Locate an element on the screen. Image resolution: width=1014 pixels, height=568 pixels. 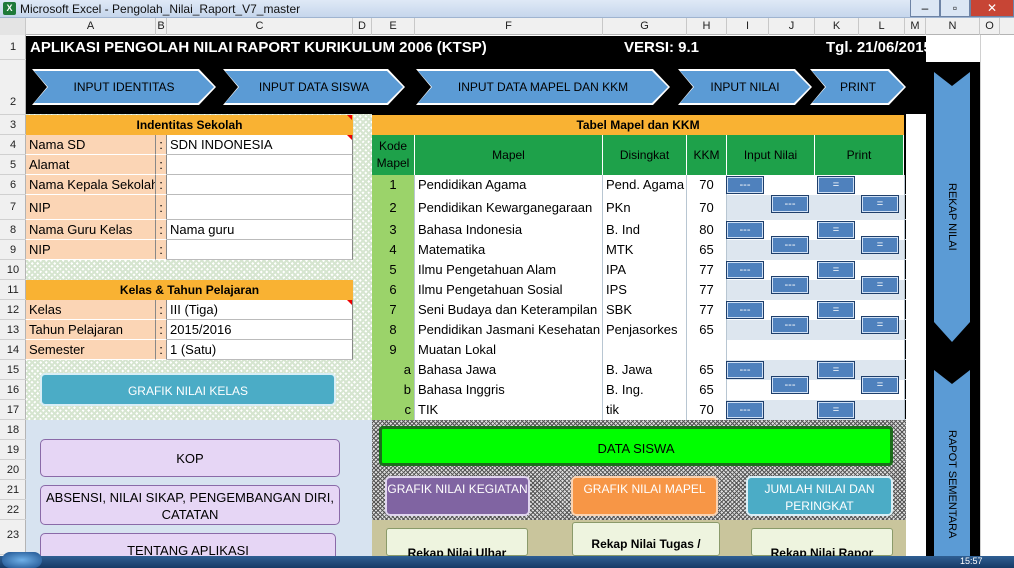
mapel-name: Bahasa Indonesia is located at coordinates (509, 230).